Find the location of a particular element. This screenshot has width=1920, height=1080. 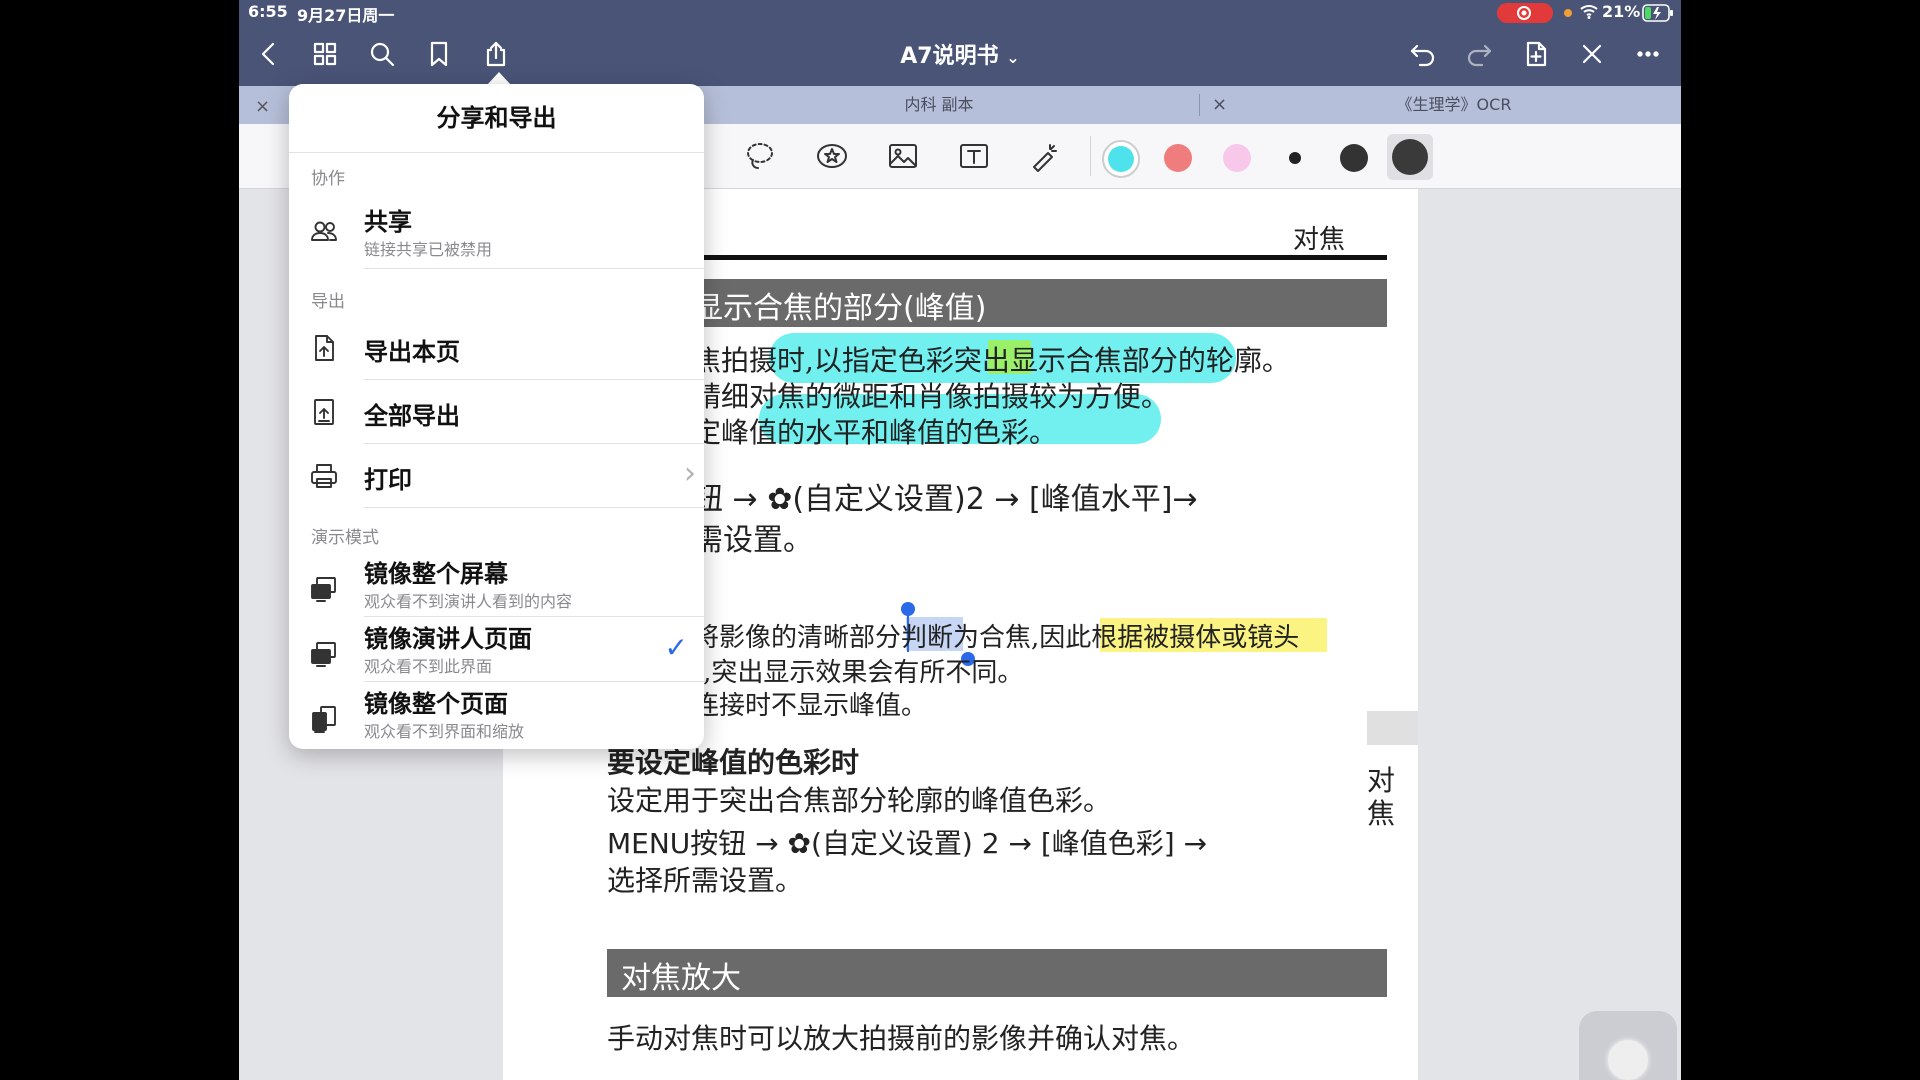

export-page-icon is located at coordinates (324, 348).